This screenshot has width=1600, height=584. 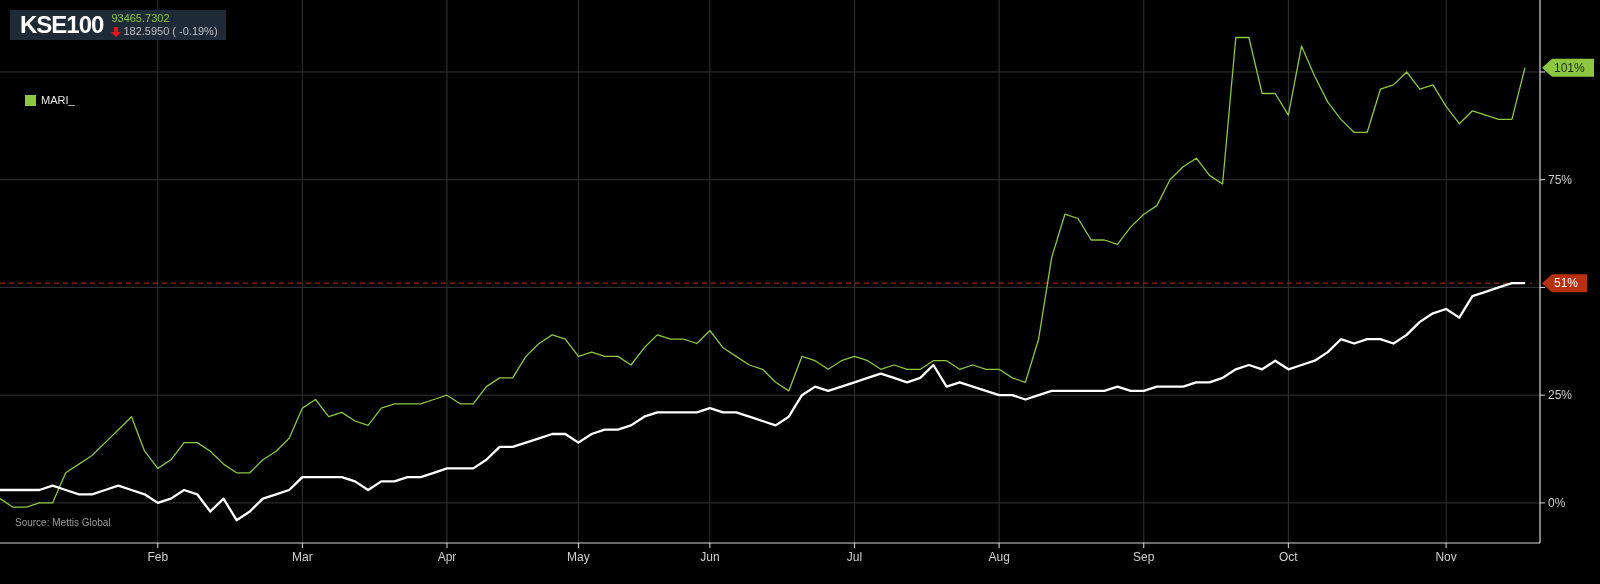 I want to click on axis-label: Sep, so click(x=1144, y=557).